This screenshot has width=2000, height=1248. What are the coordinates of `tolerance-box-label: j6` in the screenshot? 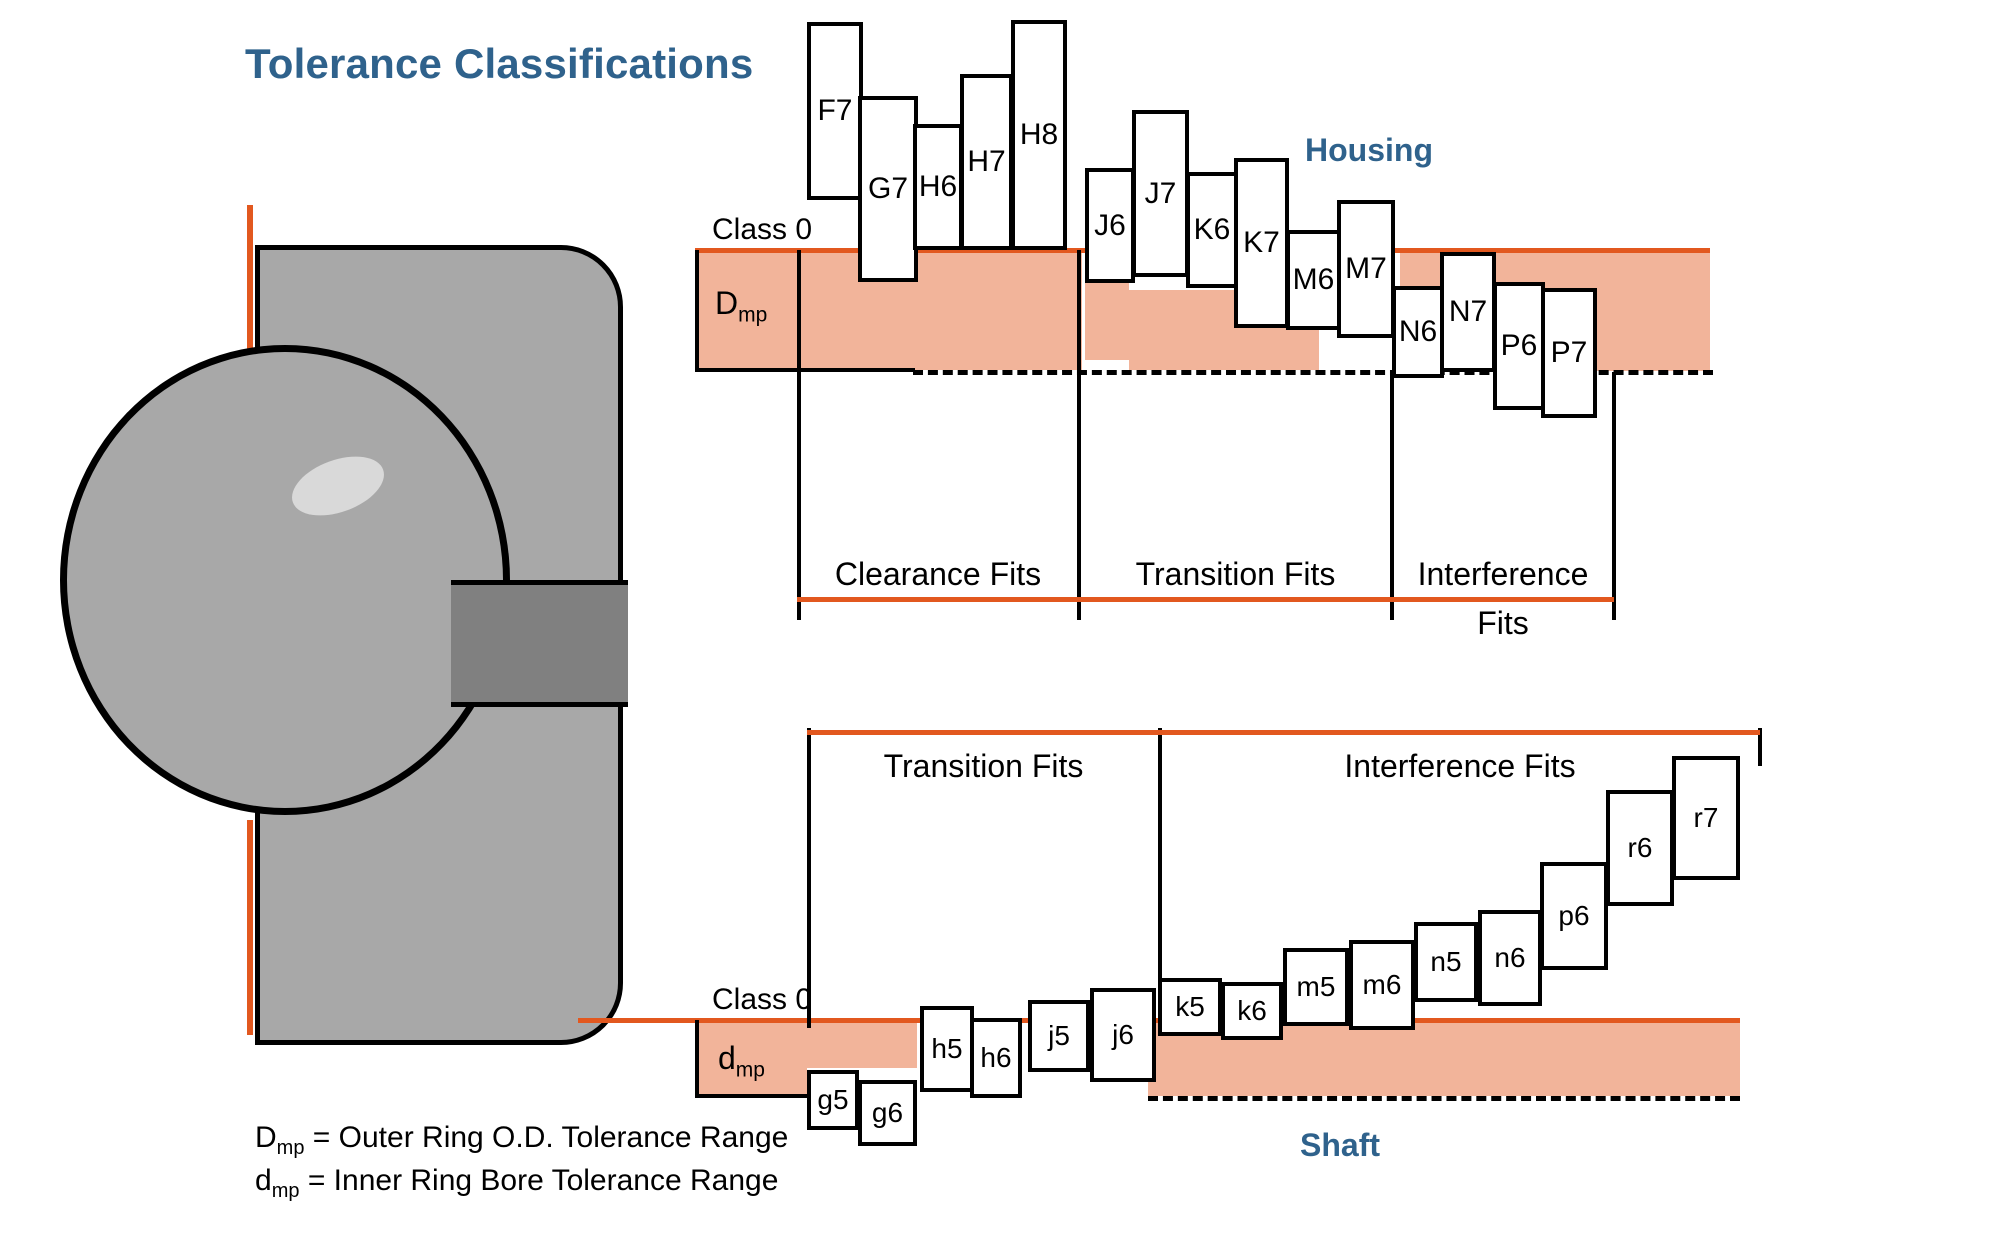 It's located at (1123, 1034).